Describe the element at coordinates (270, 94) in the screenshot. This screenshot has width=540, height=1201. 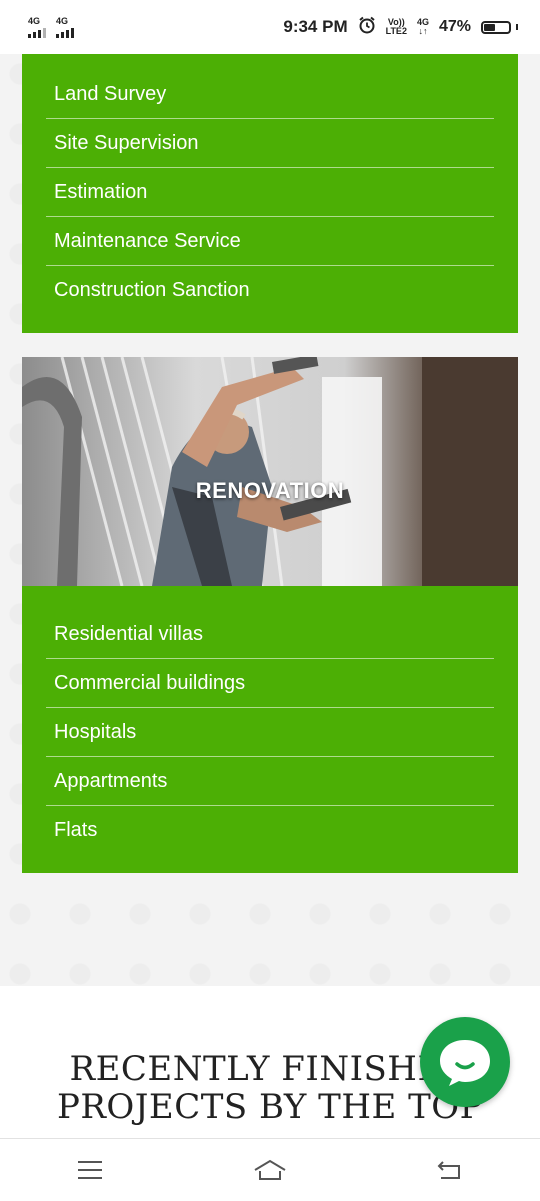
I see `service-item-land-survey: Land Survey` at that location.